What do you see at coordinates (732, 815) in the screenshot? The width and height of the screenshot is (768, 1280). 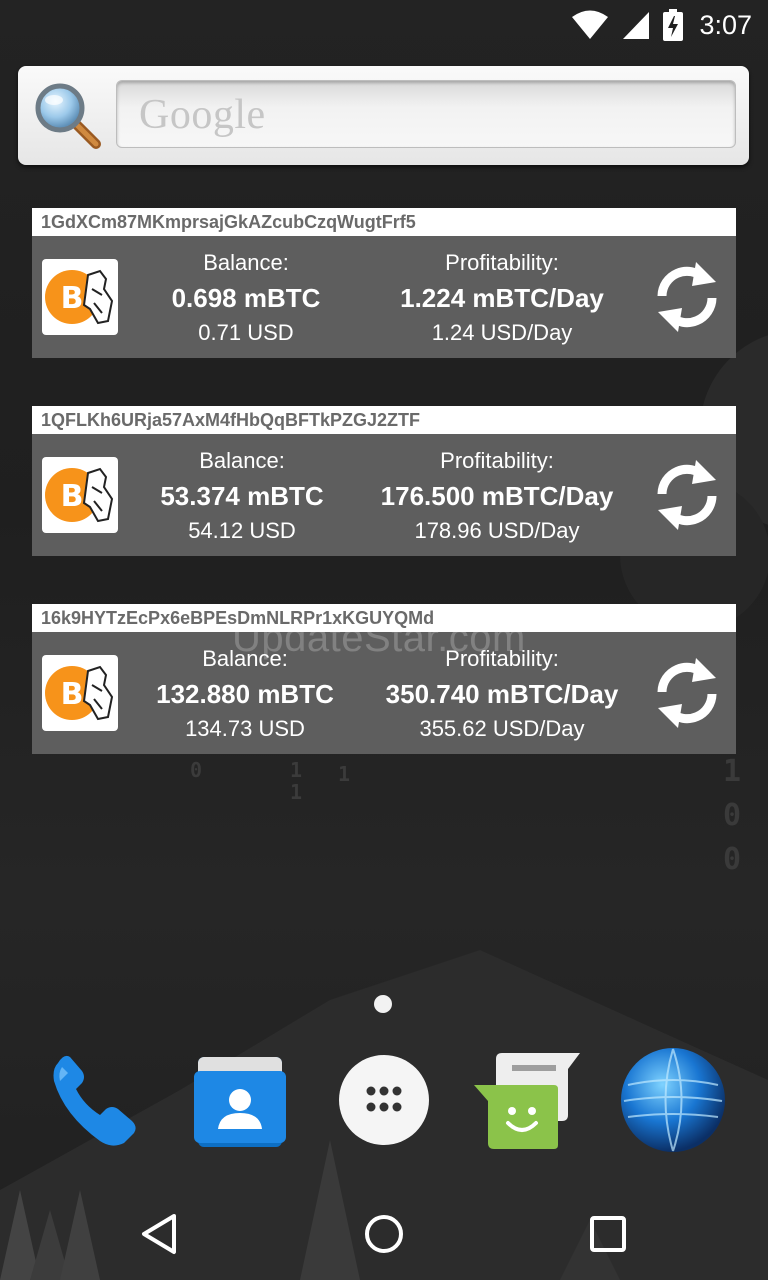 I see `wallpaper-digit-column: 1 0 0` at bounding box center [732, 815].